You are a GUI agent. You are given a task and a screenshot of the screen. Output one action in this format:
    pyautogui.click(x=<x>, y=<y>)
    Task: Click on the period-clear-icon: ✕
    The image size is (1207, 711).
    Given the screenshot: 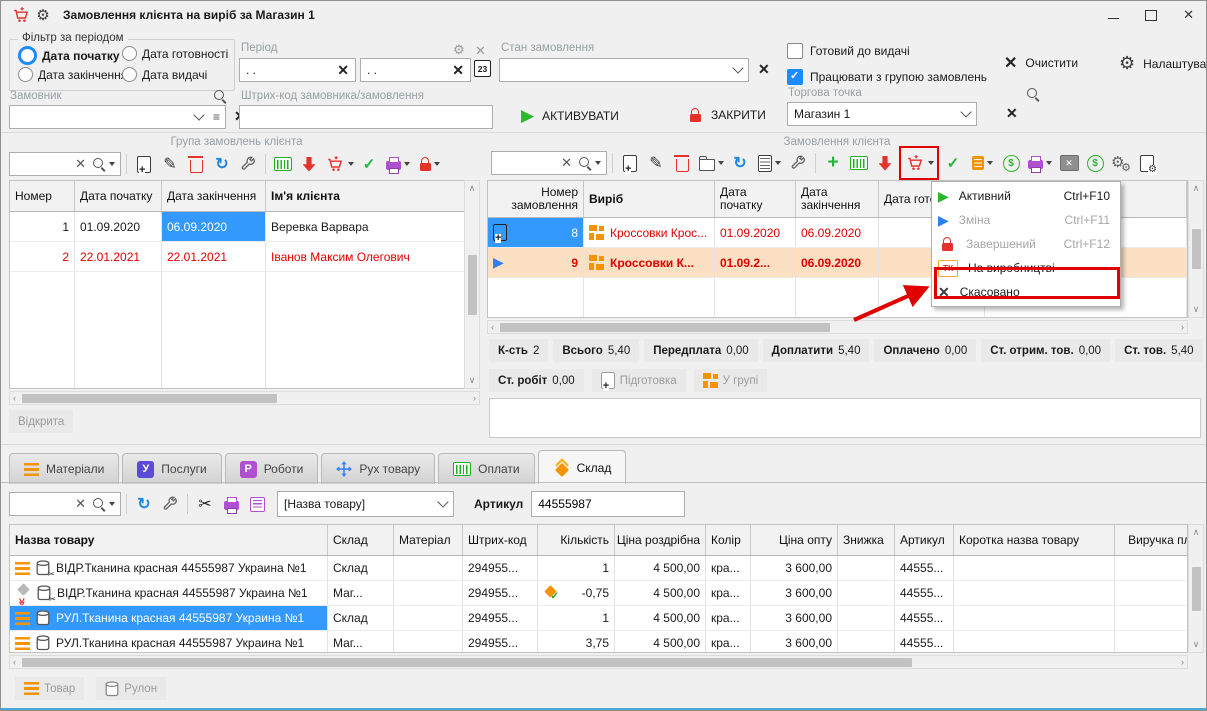 What is the action you would take?
    pyautogui.click(x=480, y=51)
    